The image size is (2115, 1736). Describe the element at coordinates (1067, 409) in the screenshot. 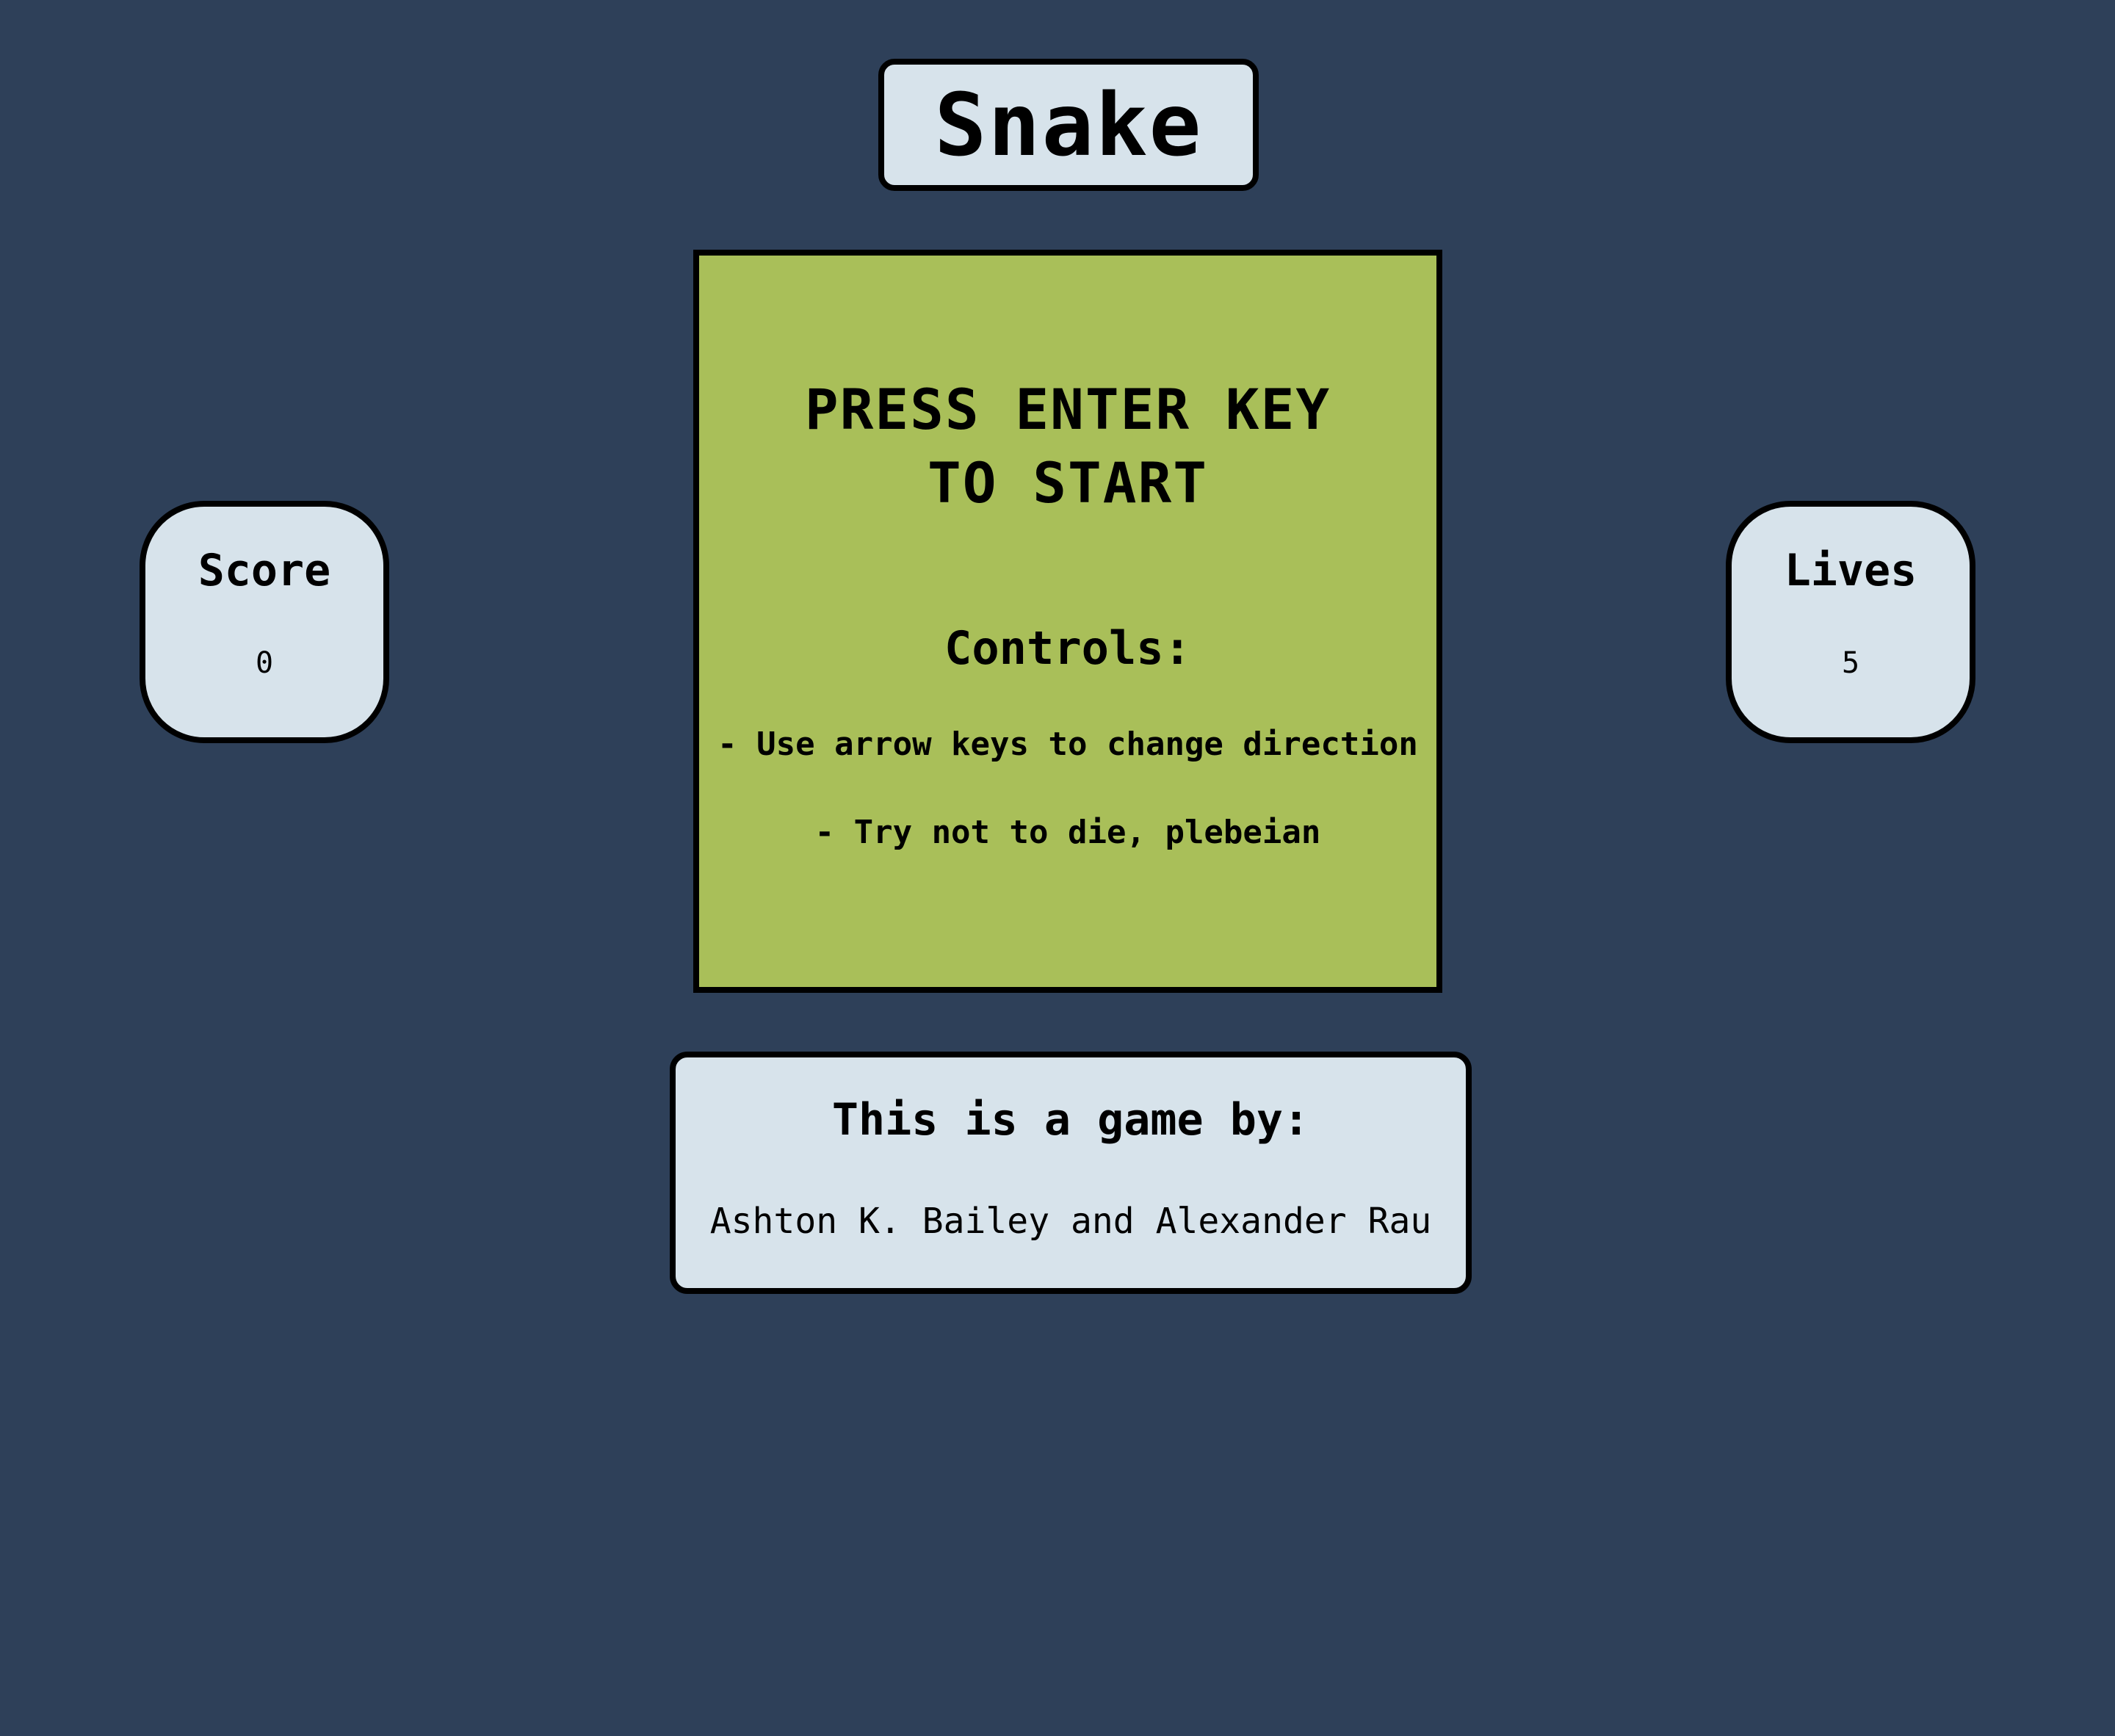

I see `start-prompt-line-1: PRESS ENTER KEY` at that location.